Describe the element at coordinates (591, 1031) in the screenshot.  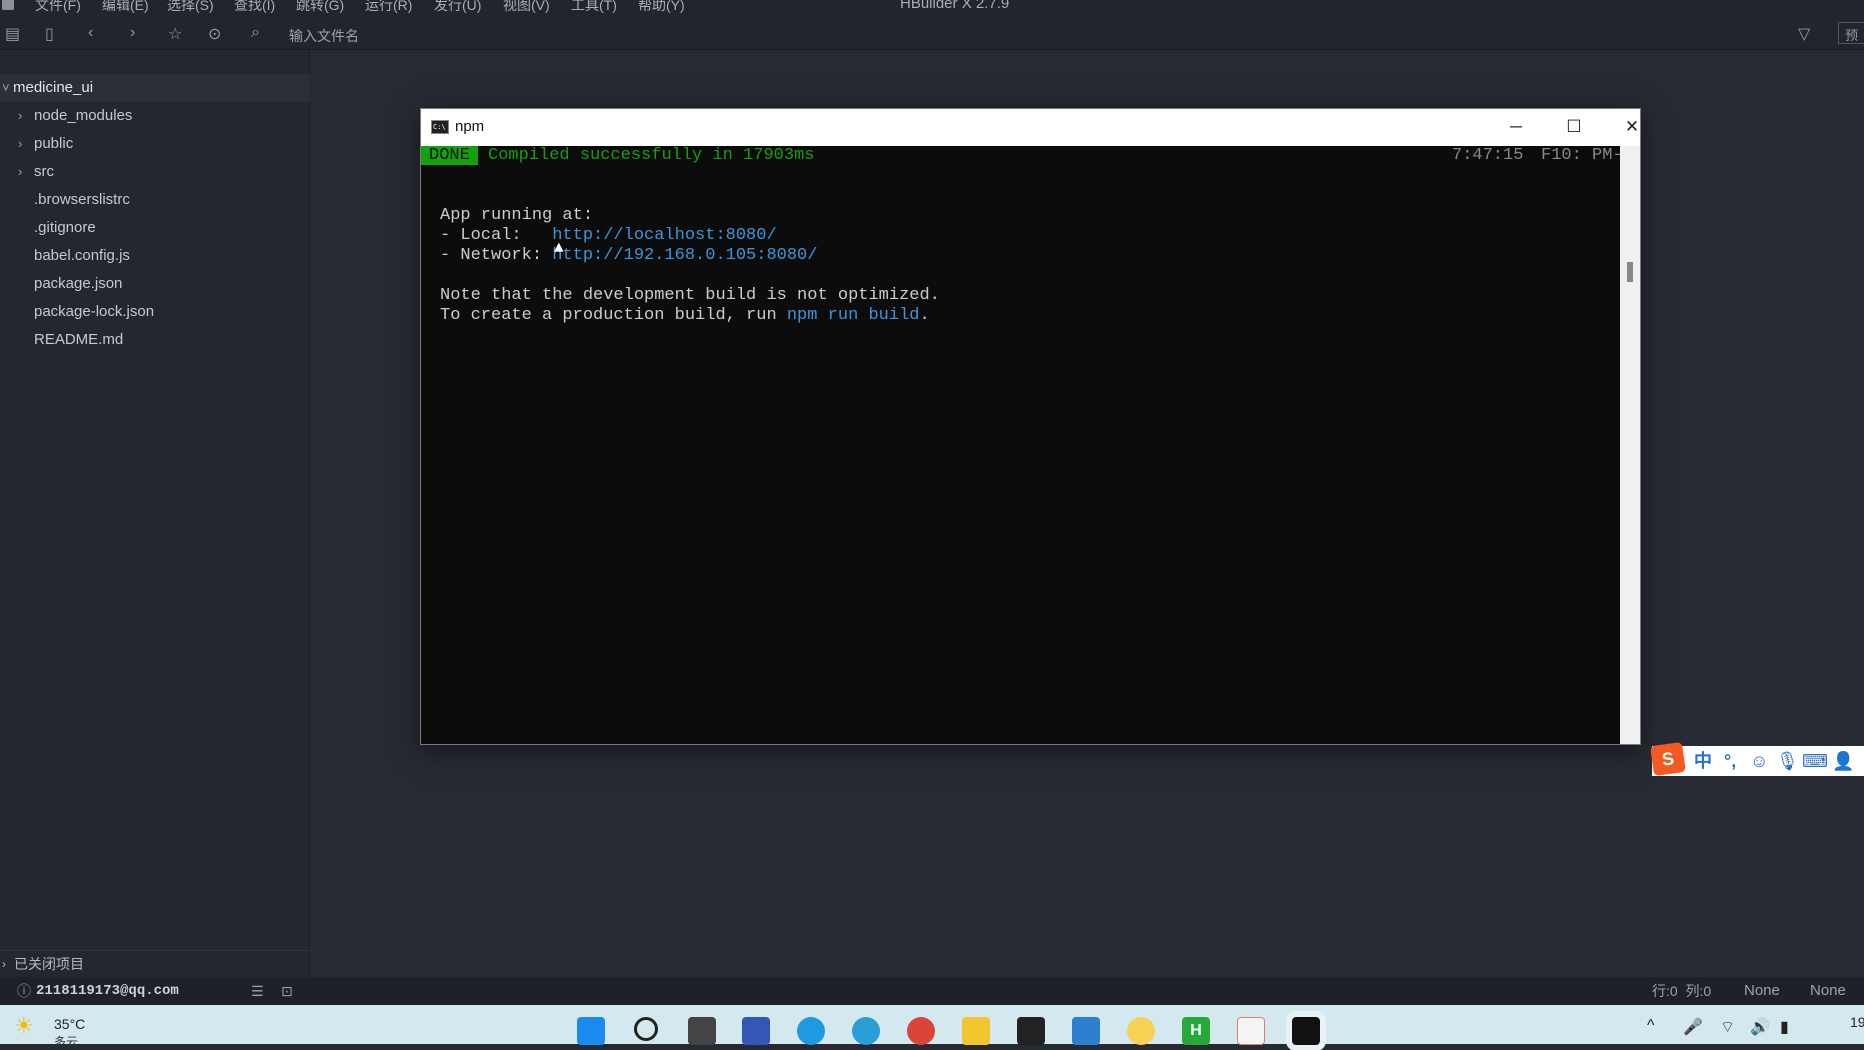
I see `start-icon` at that location.